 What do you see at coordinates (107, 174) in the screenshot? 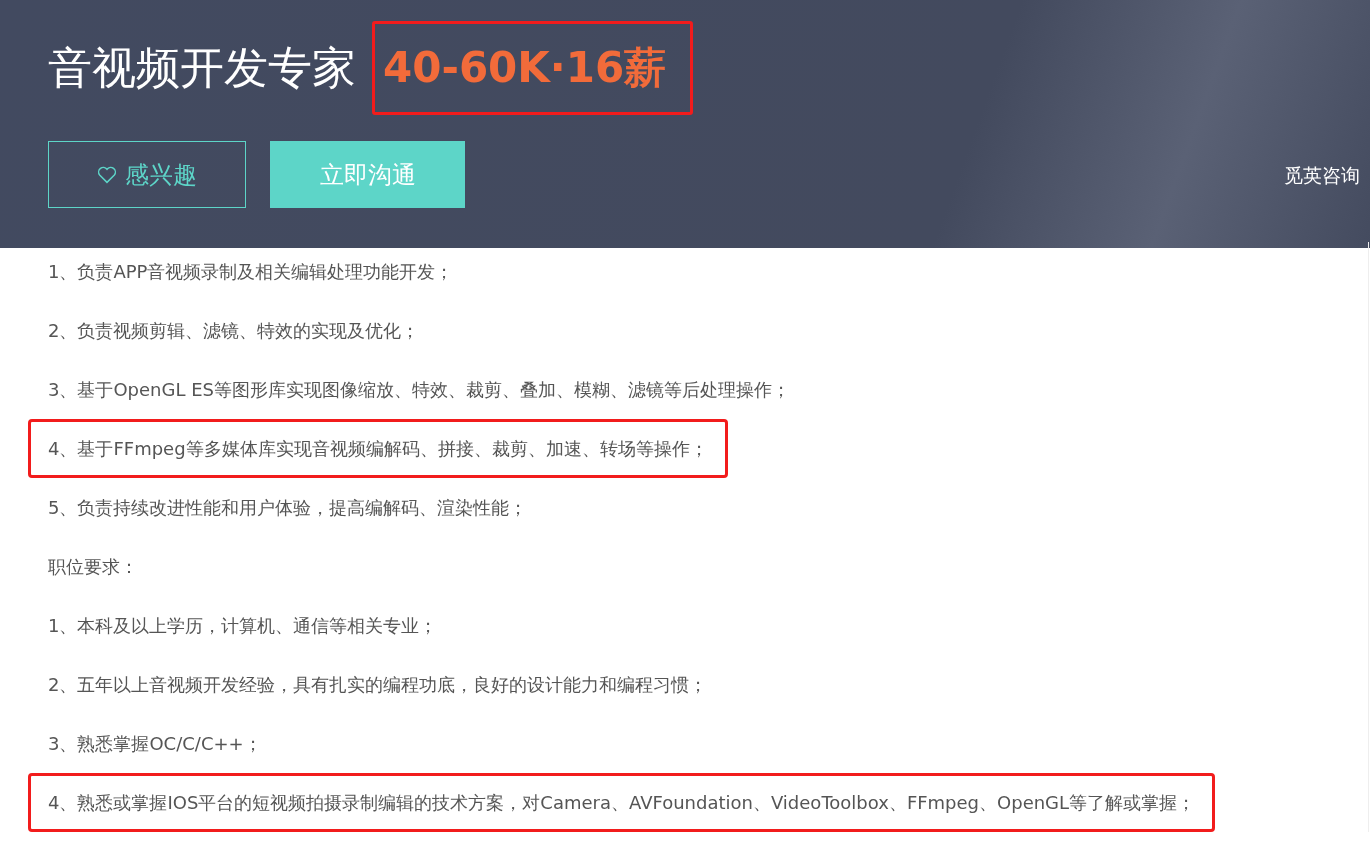
I see `heart-icon` at bounding box center [107, 174].